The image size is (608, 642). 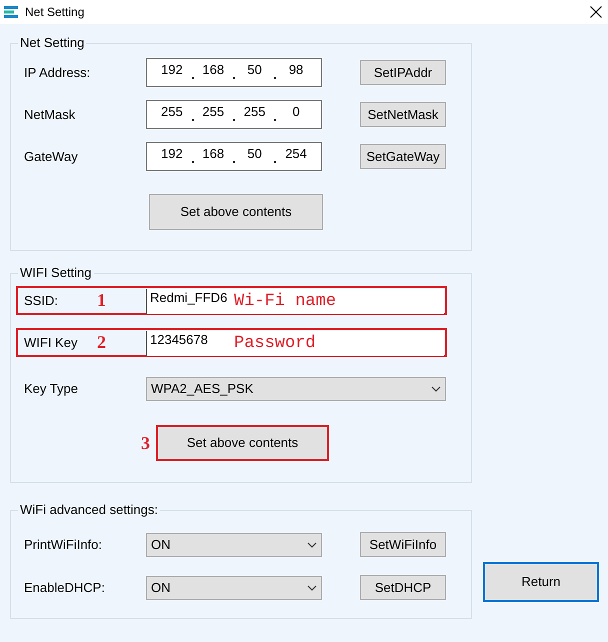 I want to click on return-button: Return, so click(x=541, y=582).